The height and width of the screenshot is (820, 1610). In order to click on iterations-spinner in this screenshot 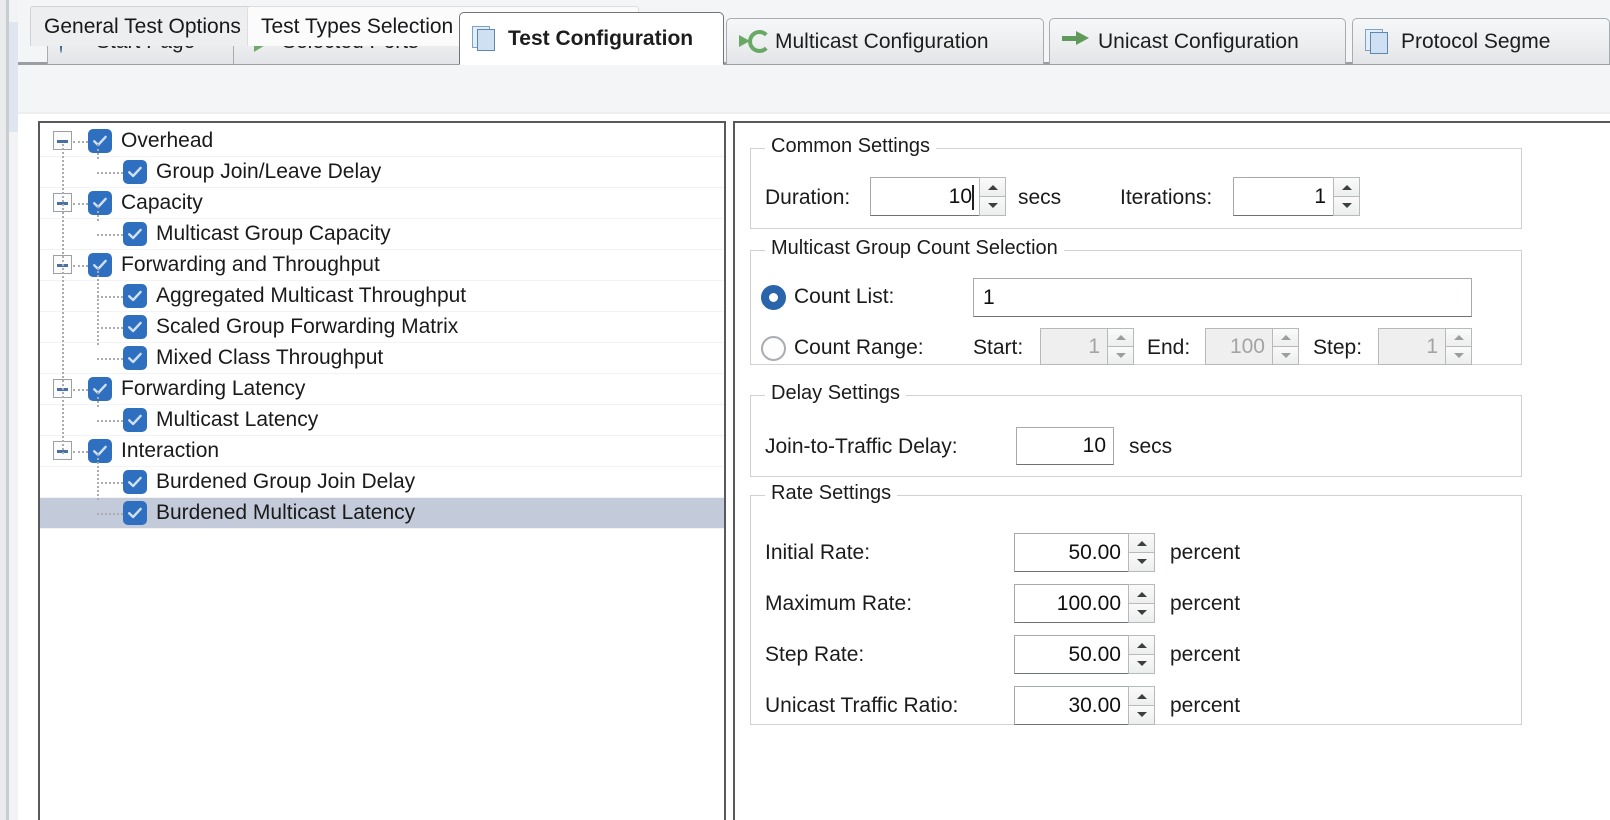, I will do `click(1346, 196)`.